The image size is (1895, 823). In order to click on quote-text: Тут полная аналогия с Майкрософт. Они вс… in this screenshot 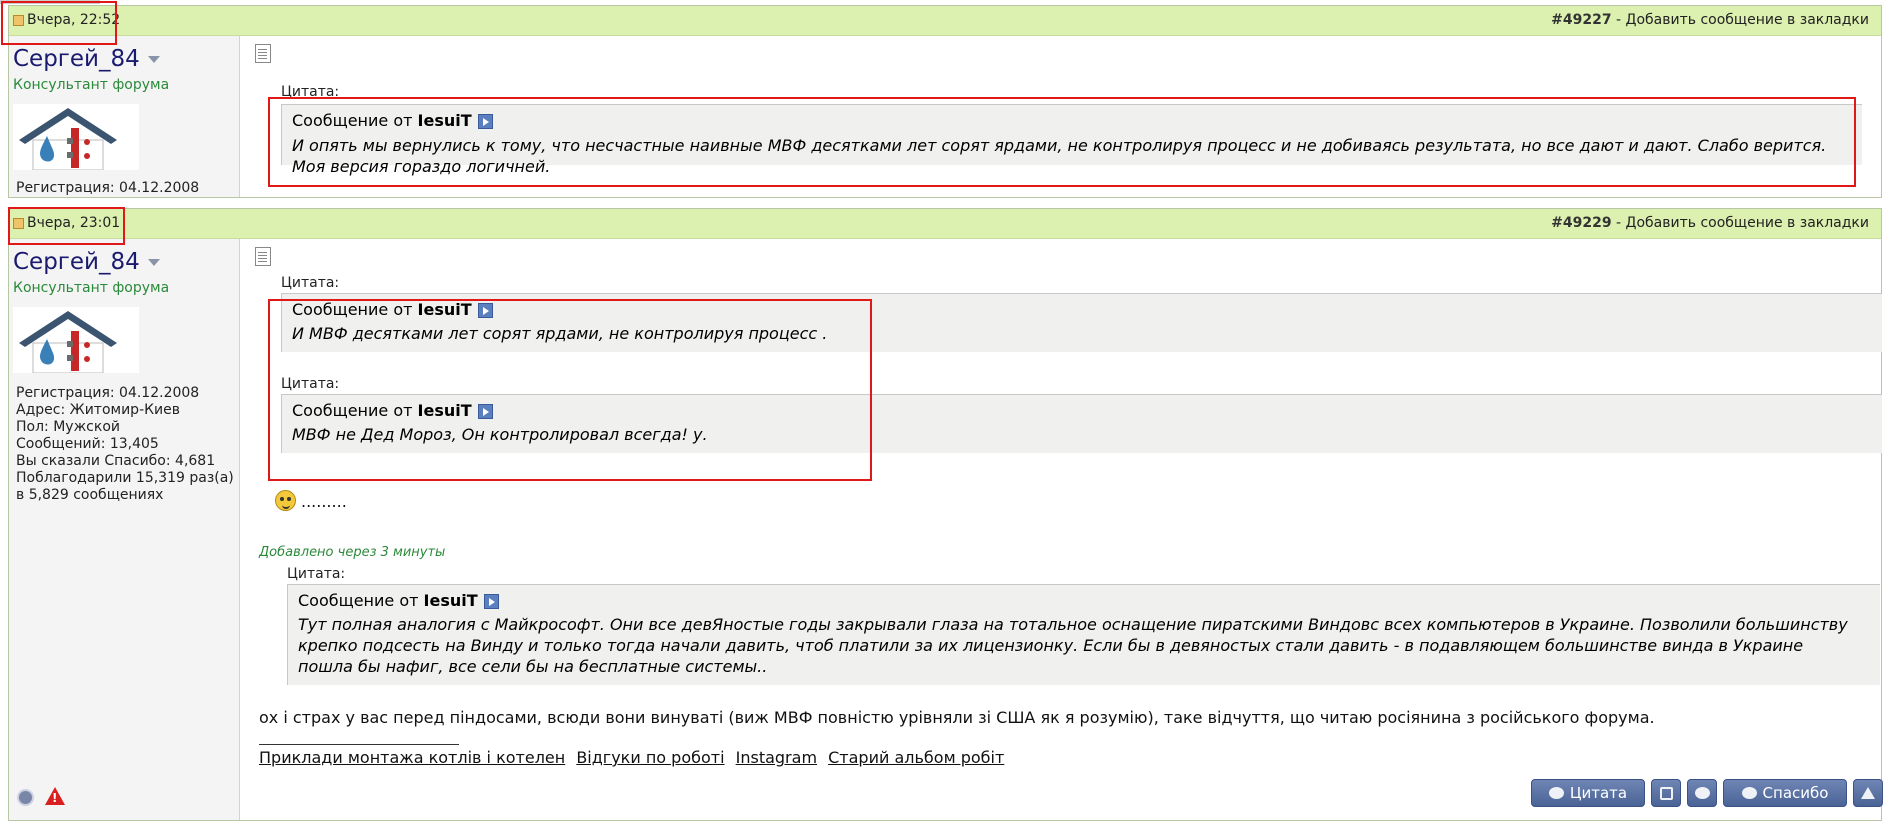, I will do `click(1073, 645)`.